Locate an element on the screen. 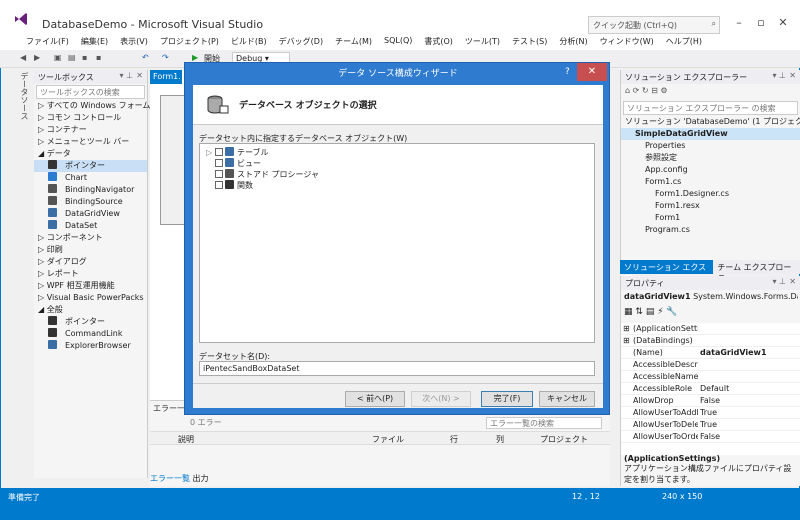  db-object-node: ストアド プロシージャ is located at coordinates (262, 174).